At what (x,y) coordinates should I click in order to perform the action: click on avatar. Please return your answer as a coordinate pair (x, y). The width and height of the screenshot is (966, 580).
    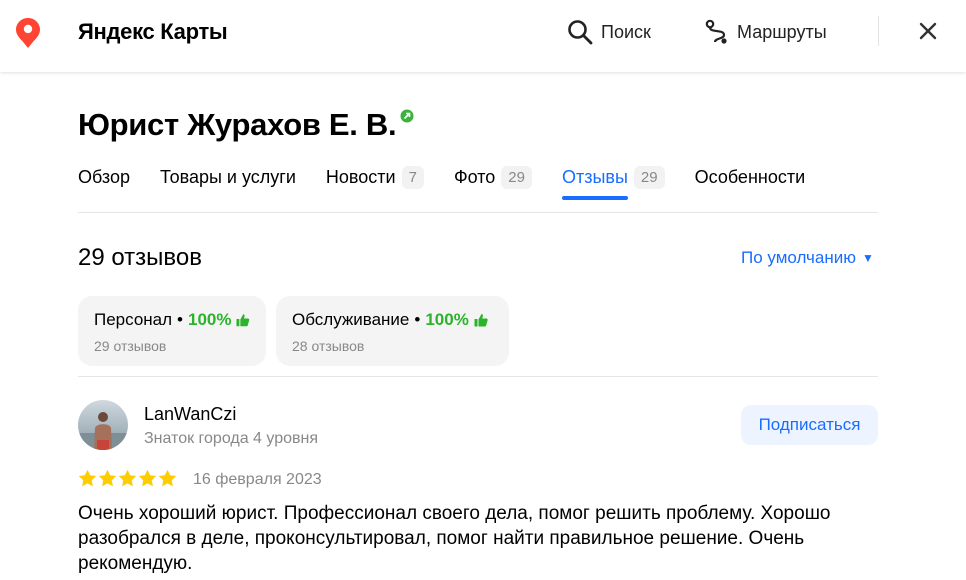
    Looking at the image, I should click on (103, 425).